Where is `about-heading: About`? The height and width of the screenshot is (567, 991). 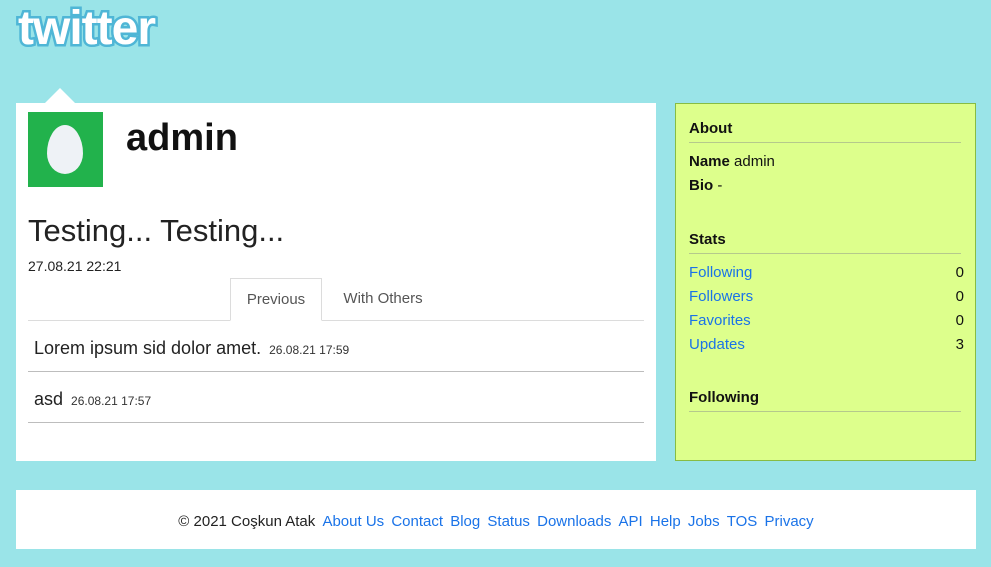 about-heading: About is located at coordinates (825, 131).